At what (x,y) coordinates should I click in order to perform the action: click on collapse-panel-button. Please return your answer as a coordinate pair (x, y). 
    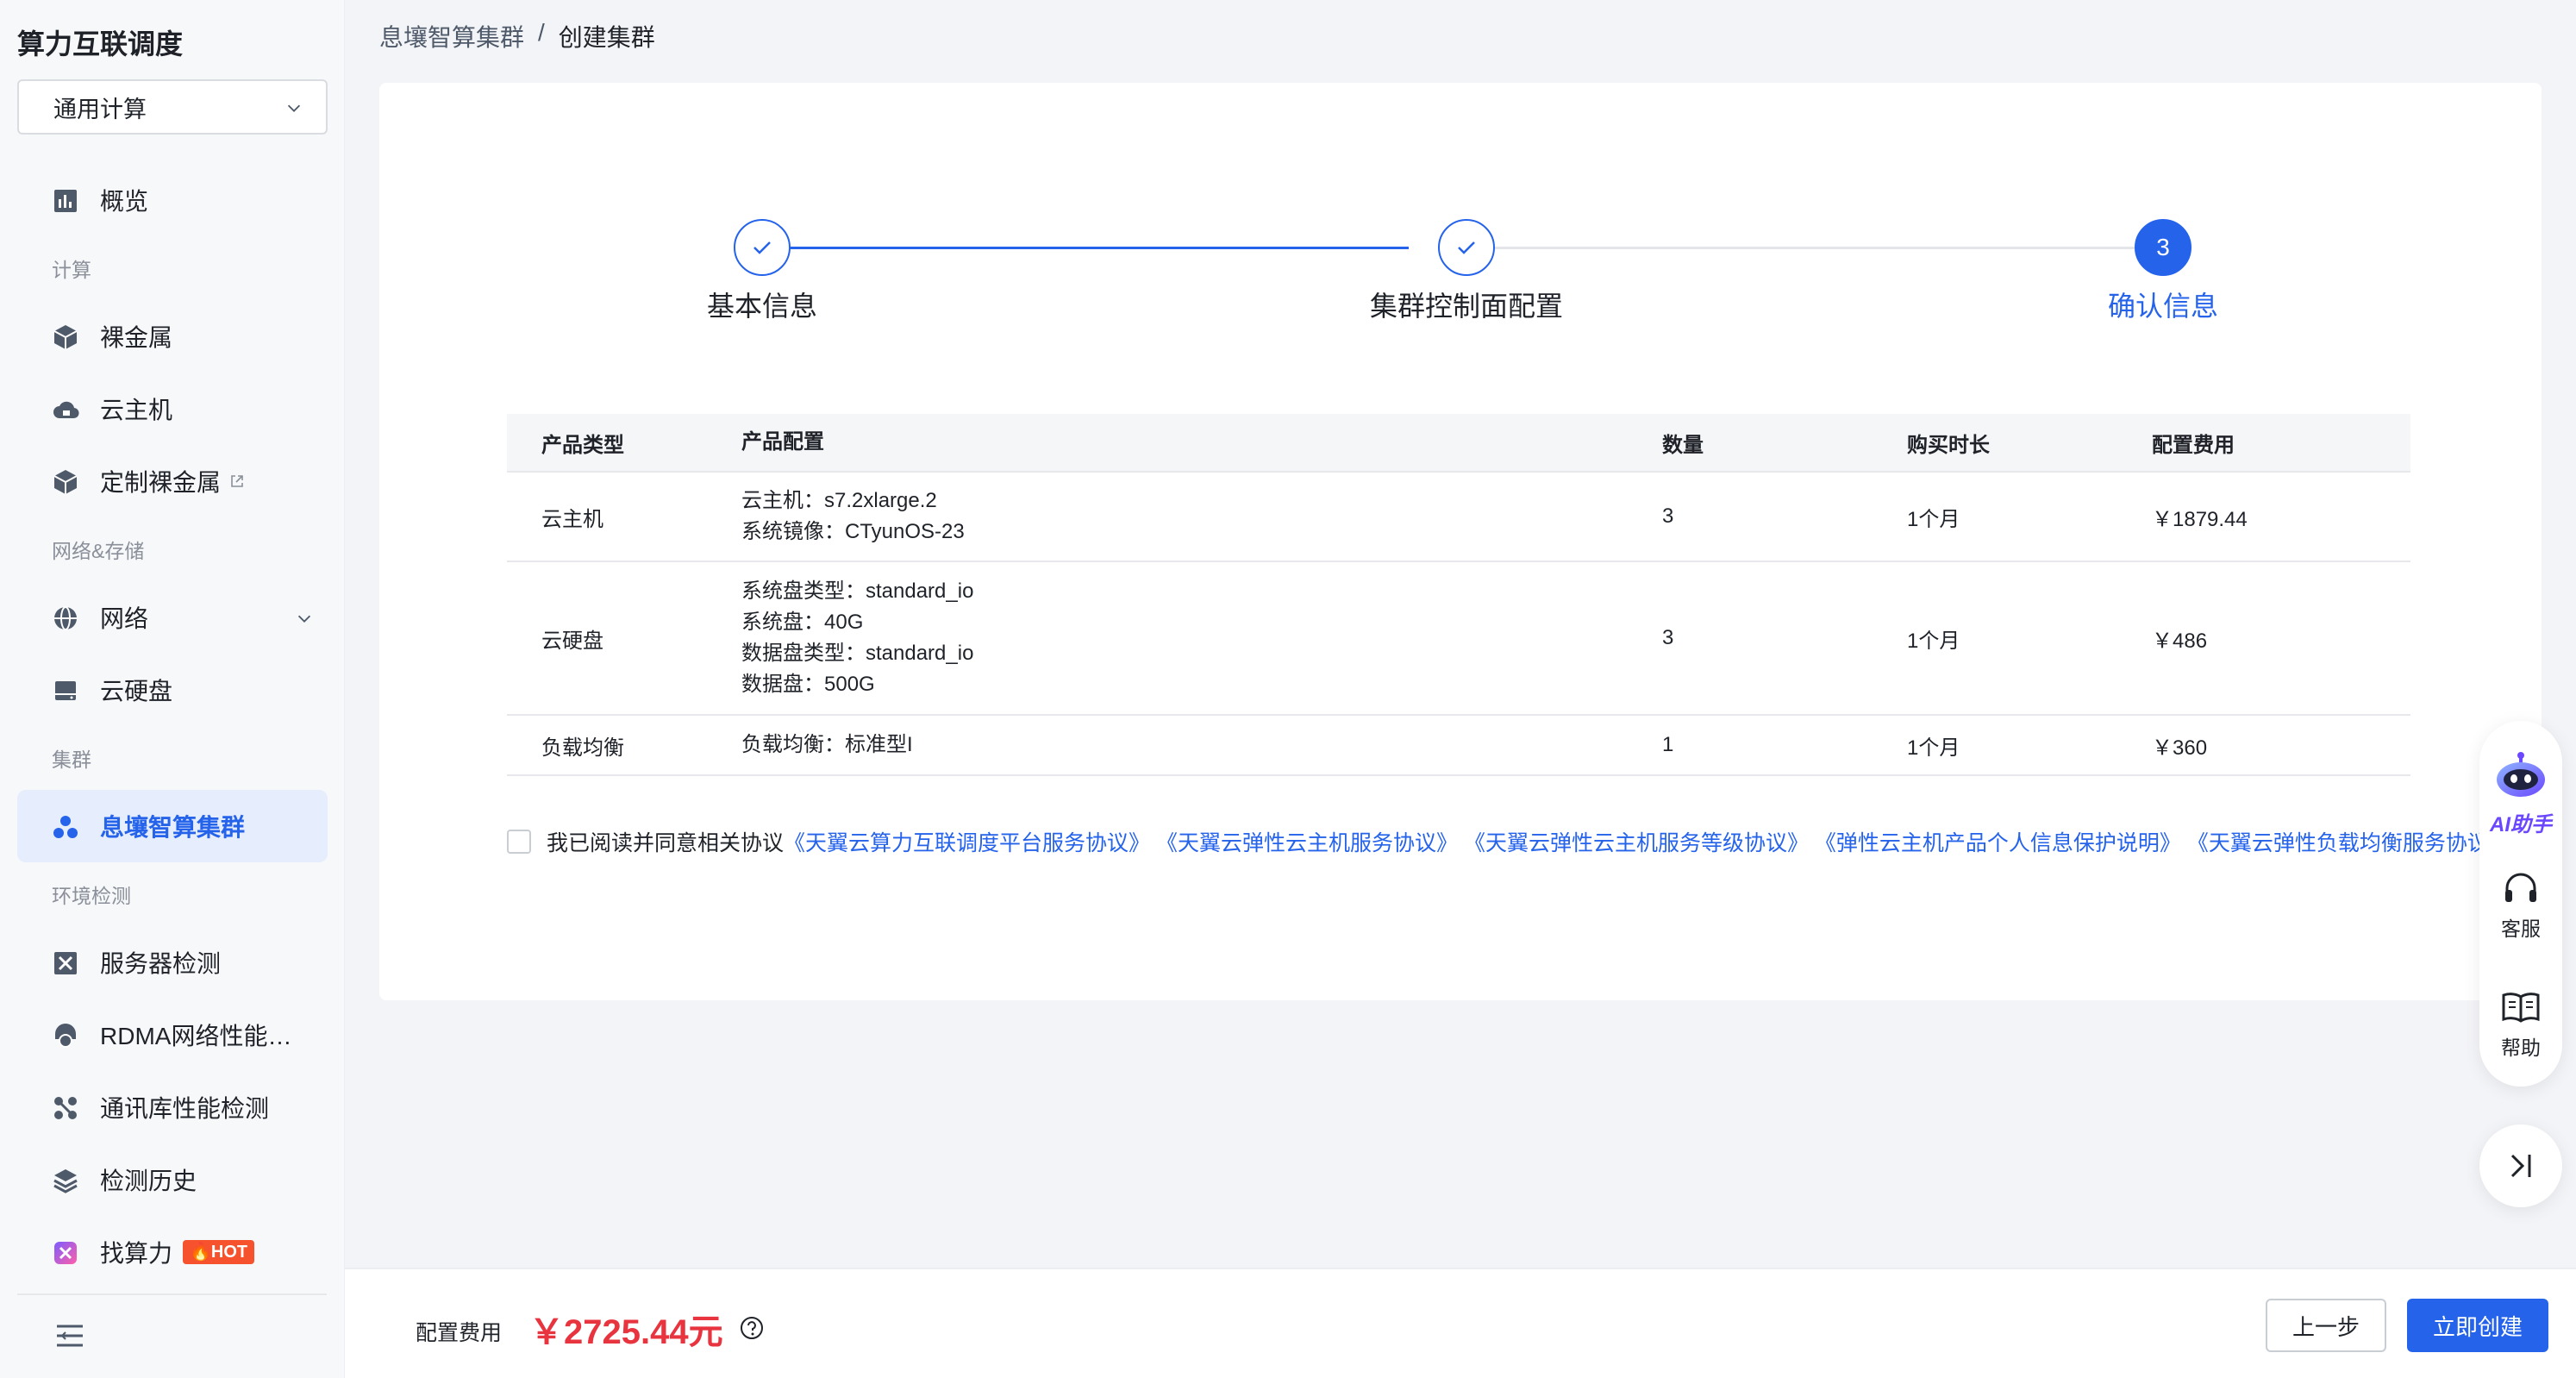
    Looking at the image, I should click on (2520, 1165).